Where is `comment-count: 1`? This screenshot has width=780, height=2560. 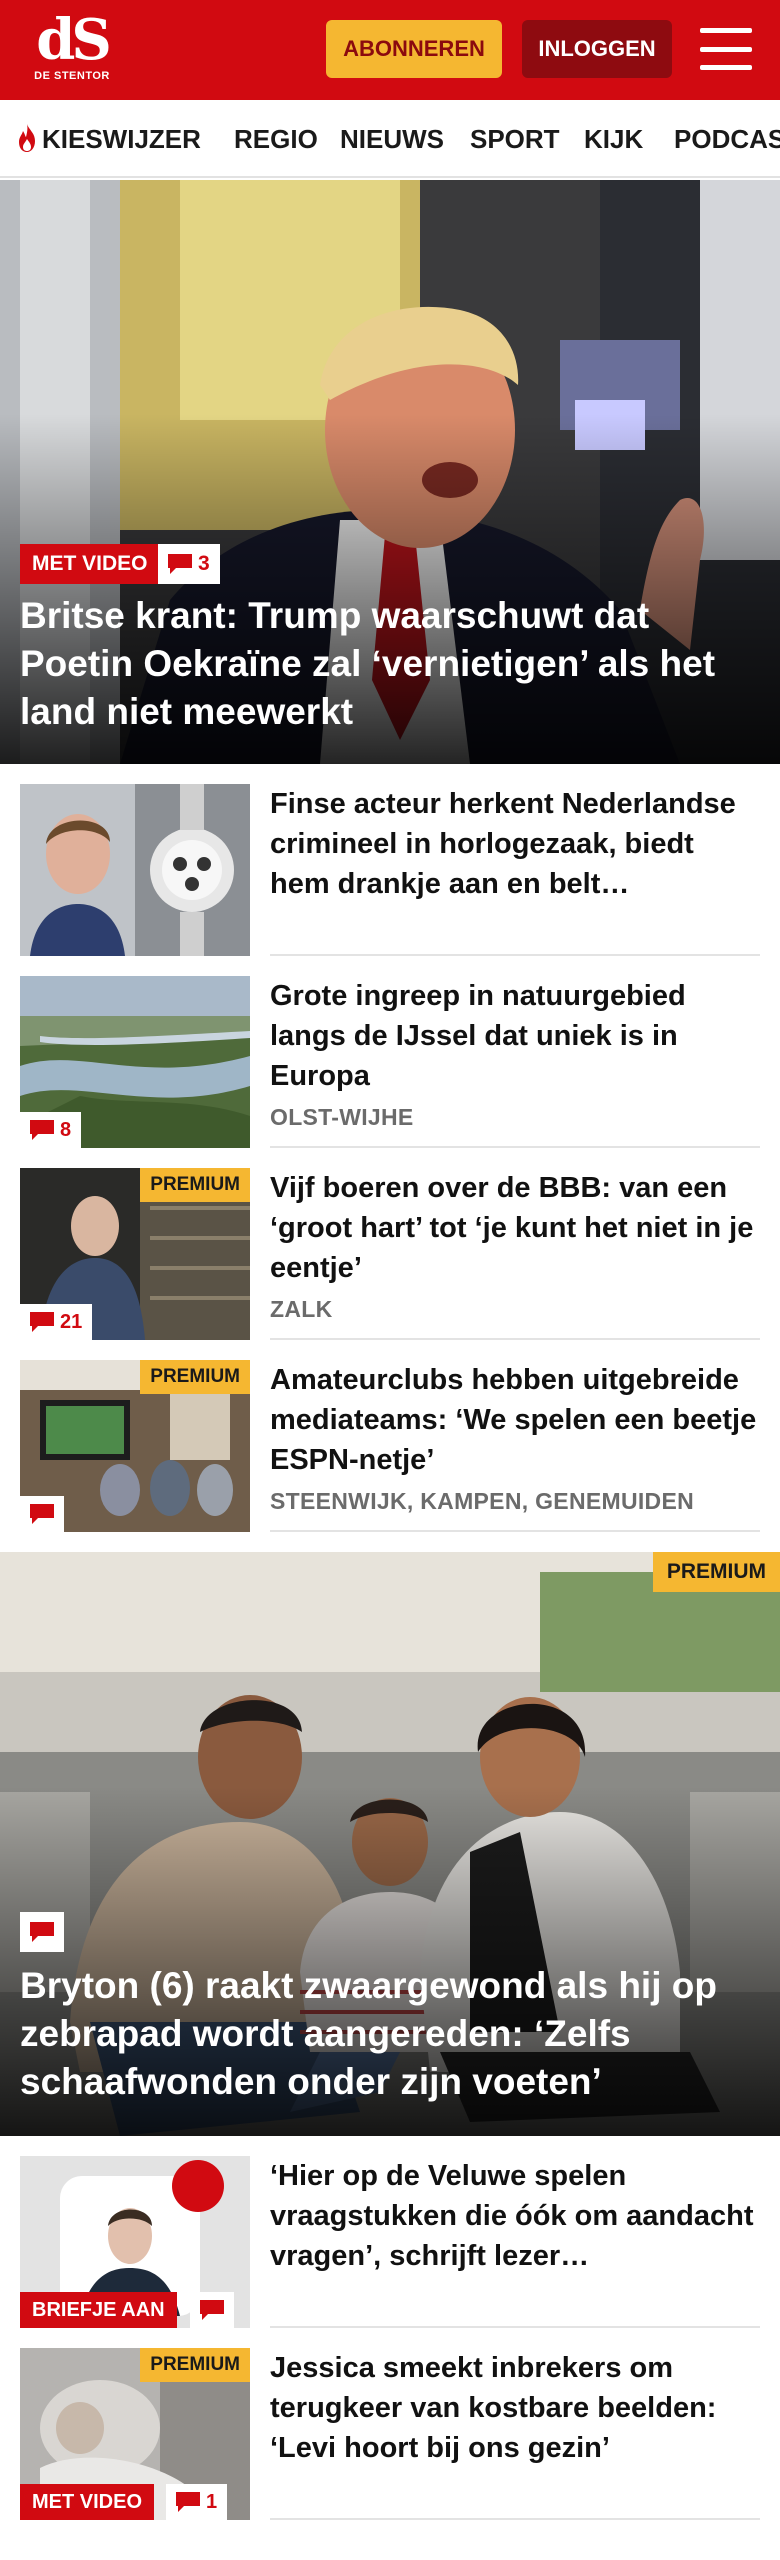
comment-count: 1 is located at coordinates (197, 2502).